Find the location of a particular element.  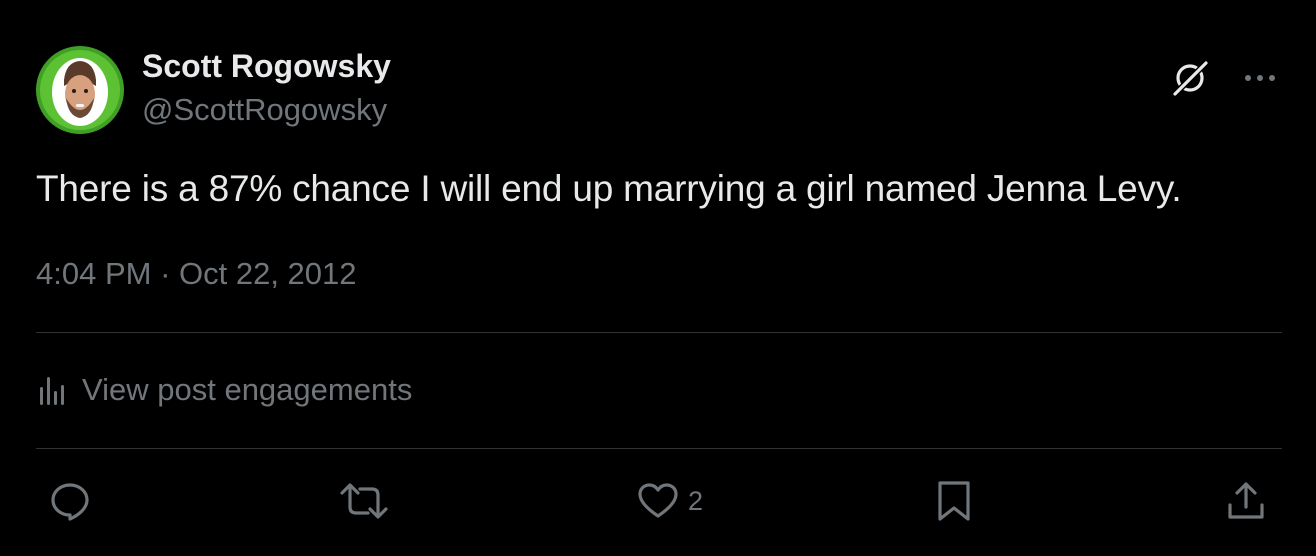

retweet-icon is located at coordinates (364, 501).